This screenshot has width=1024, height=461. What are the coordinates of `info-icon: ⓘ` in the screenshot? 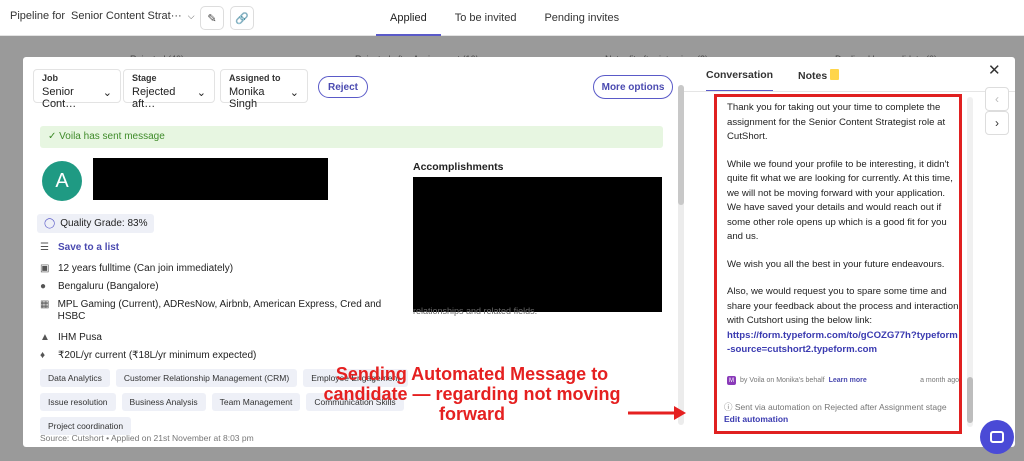 It's located at (728, 407).